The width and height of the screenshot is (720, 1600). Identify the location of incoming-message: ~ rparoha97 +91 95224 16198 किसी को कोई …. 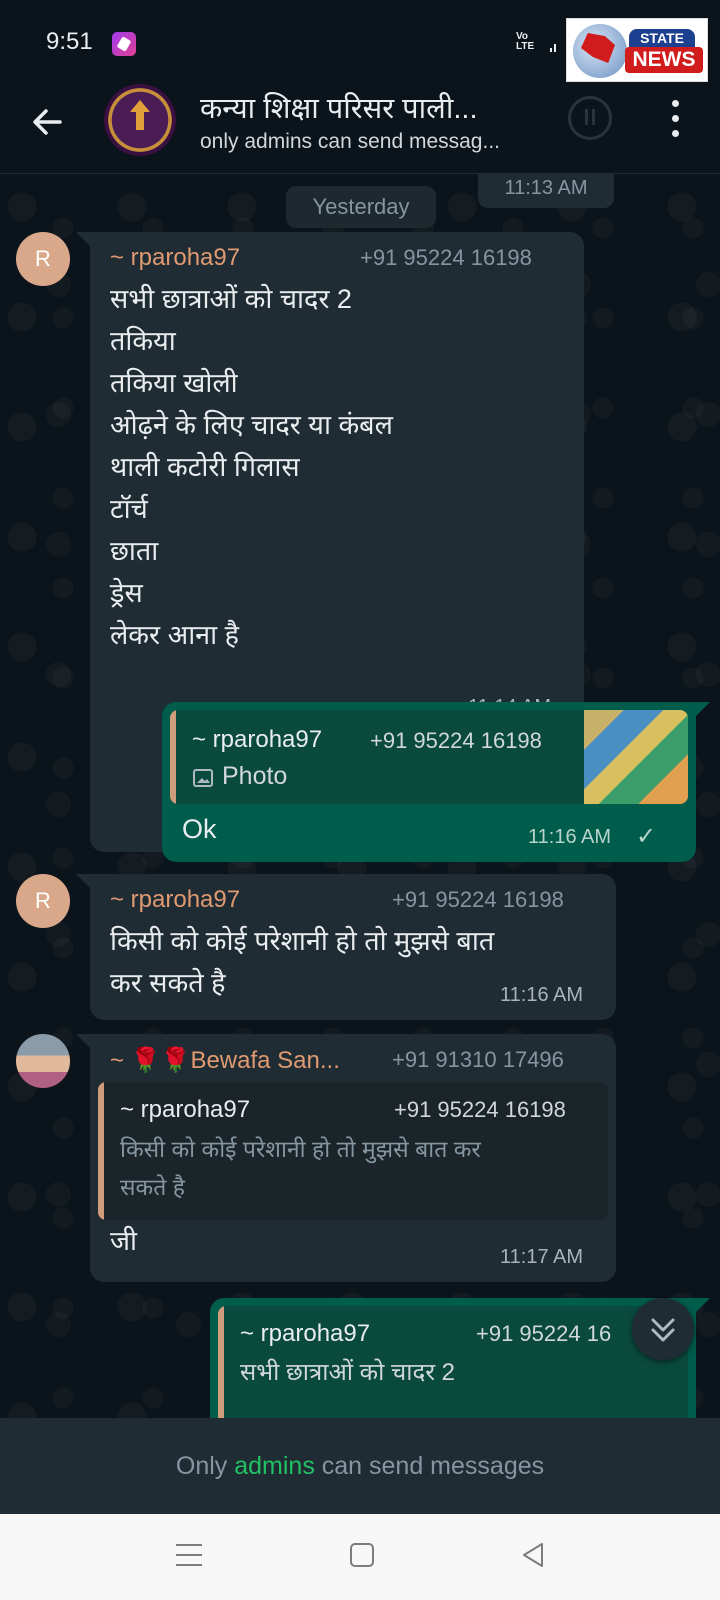
(346, 947).